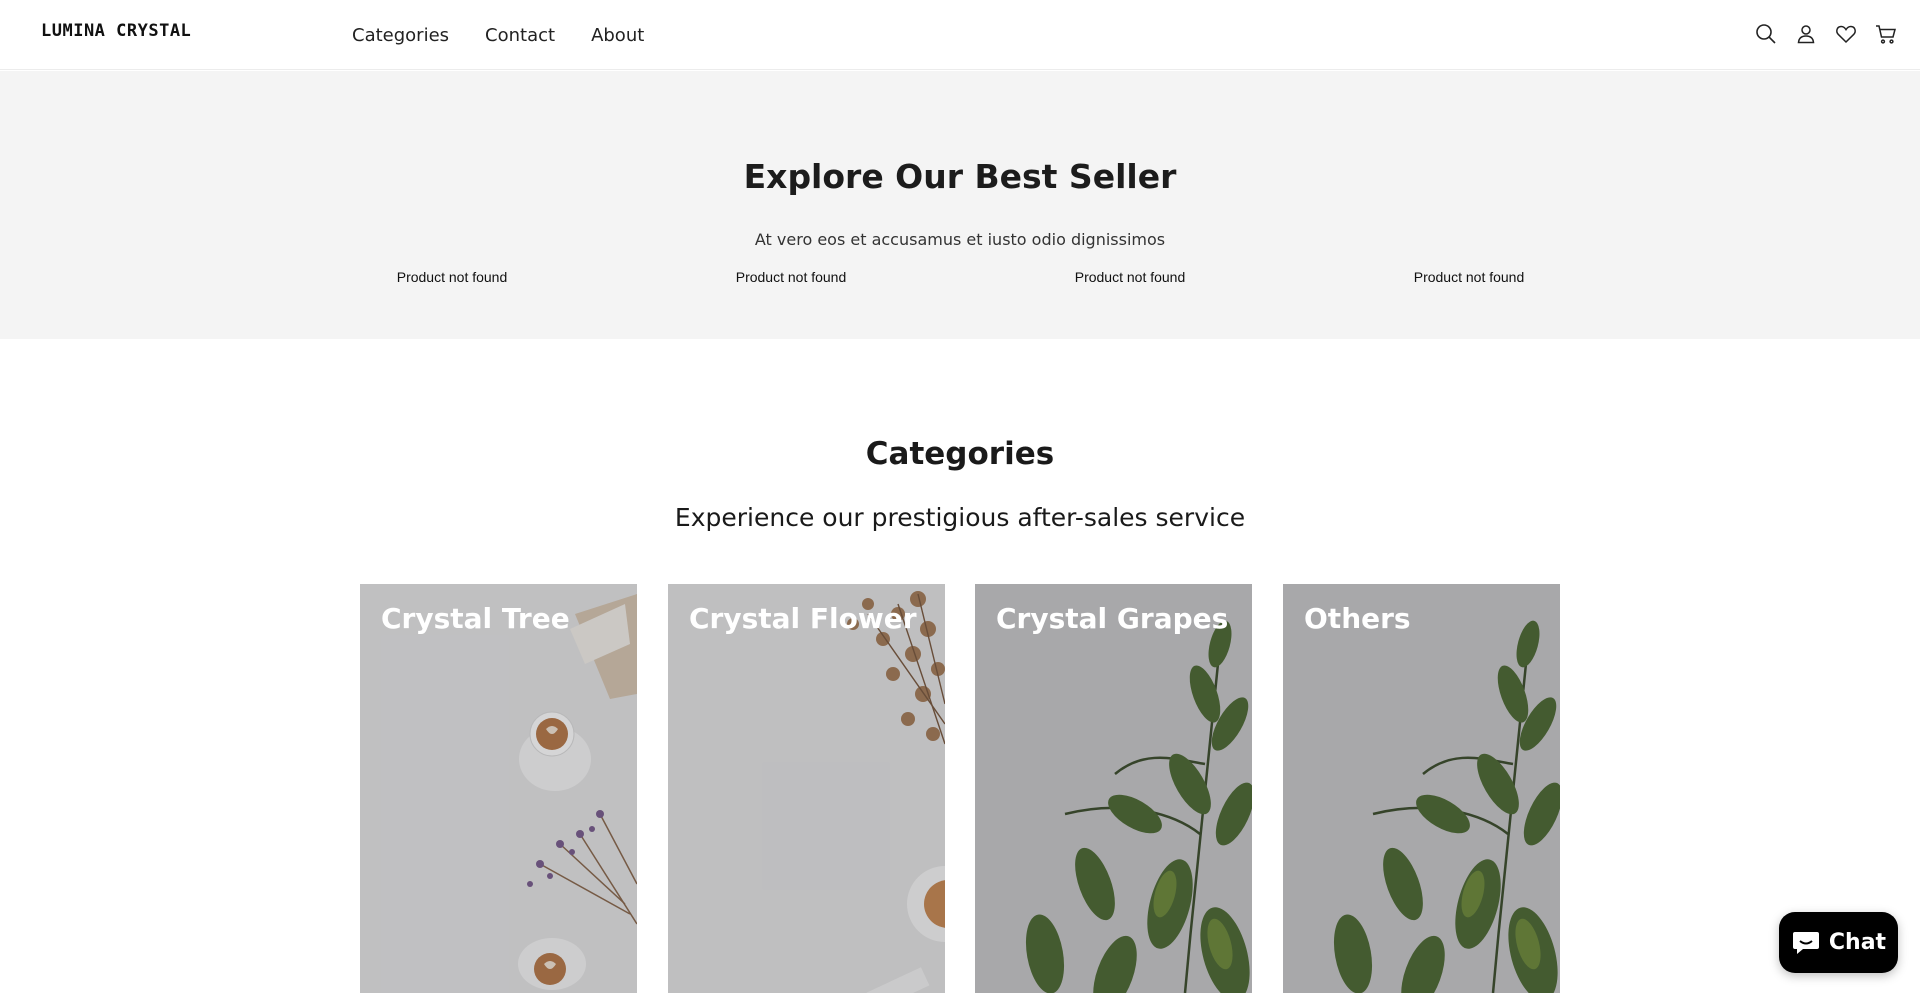 The width and height of the screenshot is (1920, 993). What do you see at coordinates (1846, 34) in the screenshot?
I see `wishlist-icon` at bounding box center [1846, 34].